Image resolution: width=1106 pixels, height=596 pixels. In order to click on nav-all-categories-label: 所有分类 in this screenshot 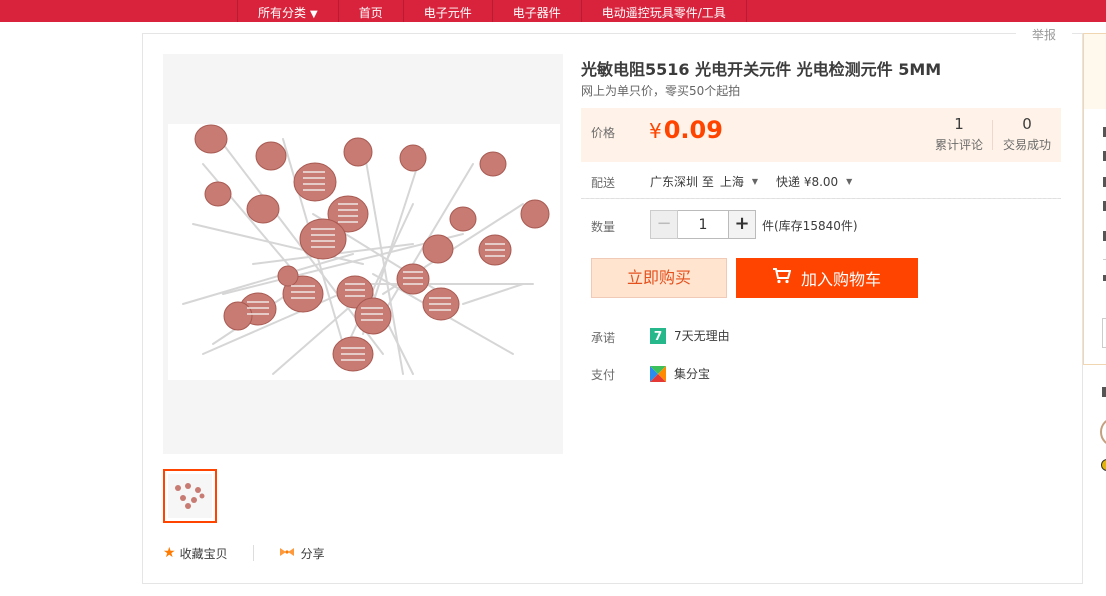, I will do `click(282, 13)`.